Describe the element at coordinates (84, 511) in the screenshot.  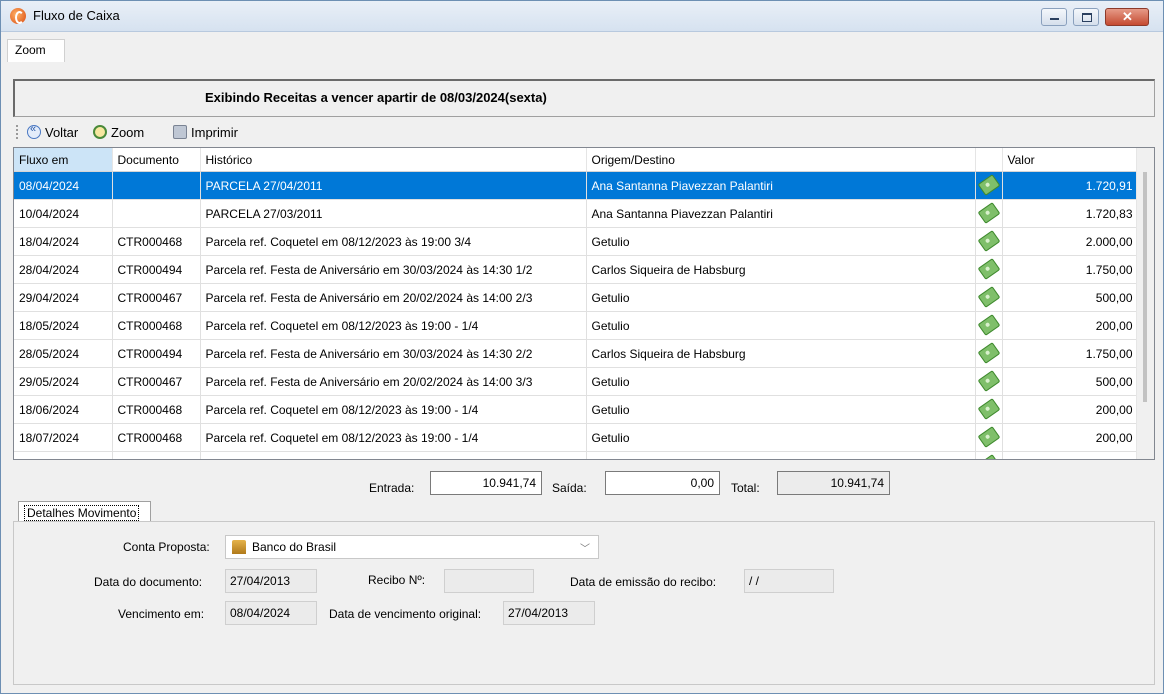
I see `tab-detalhes-movimento: Detalhes Movimento` at that location.